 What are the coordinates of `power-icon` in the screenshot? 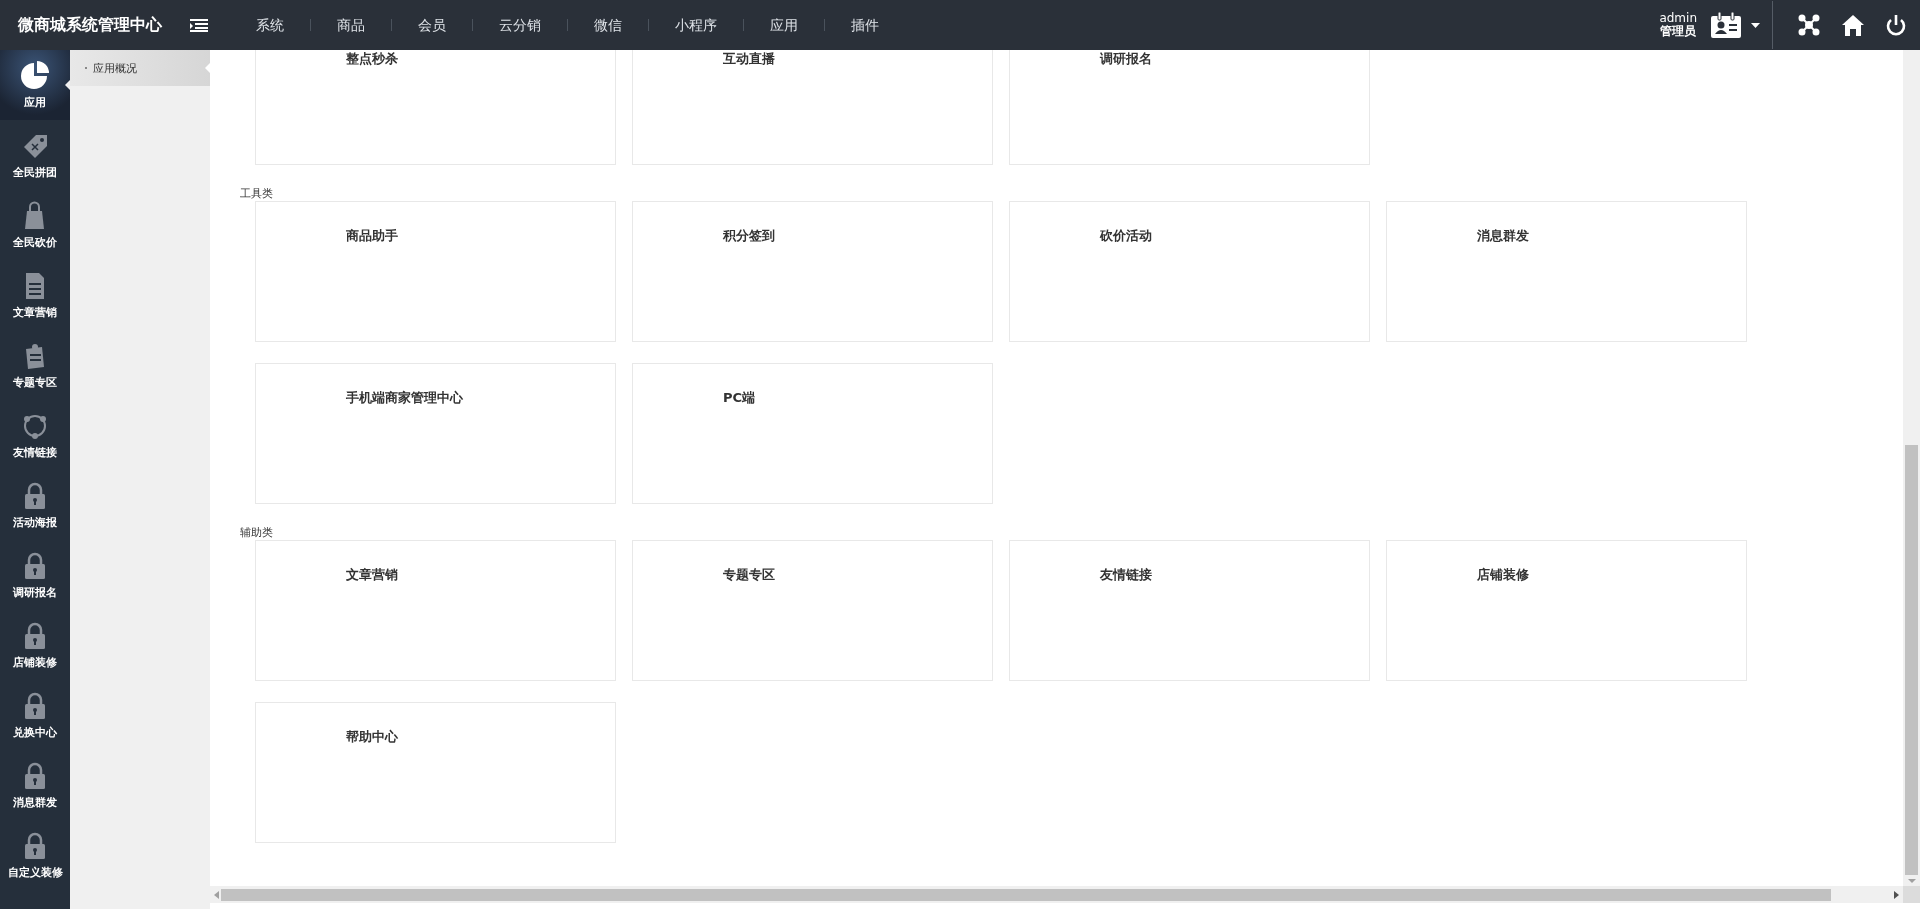 It's located at (1896, 25).